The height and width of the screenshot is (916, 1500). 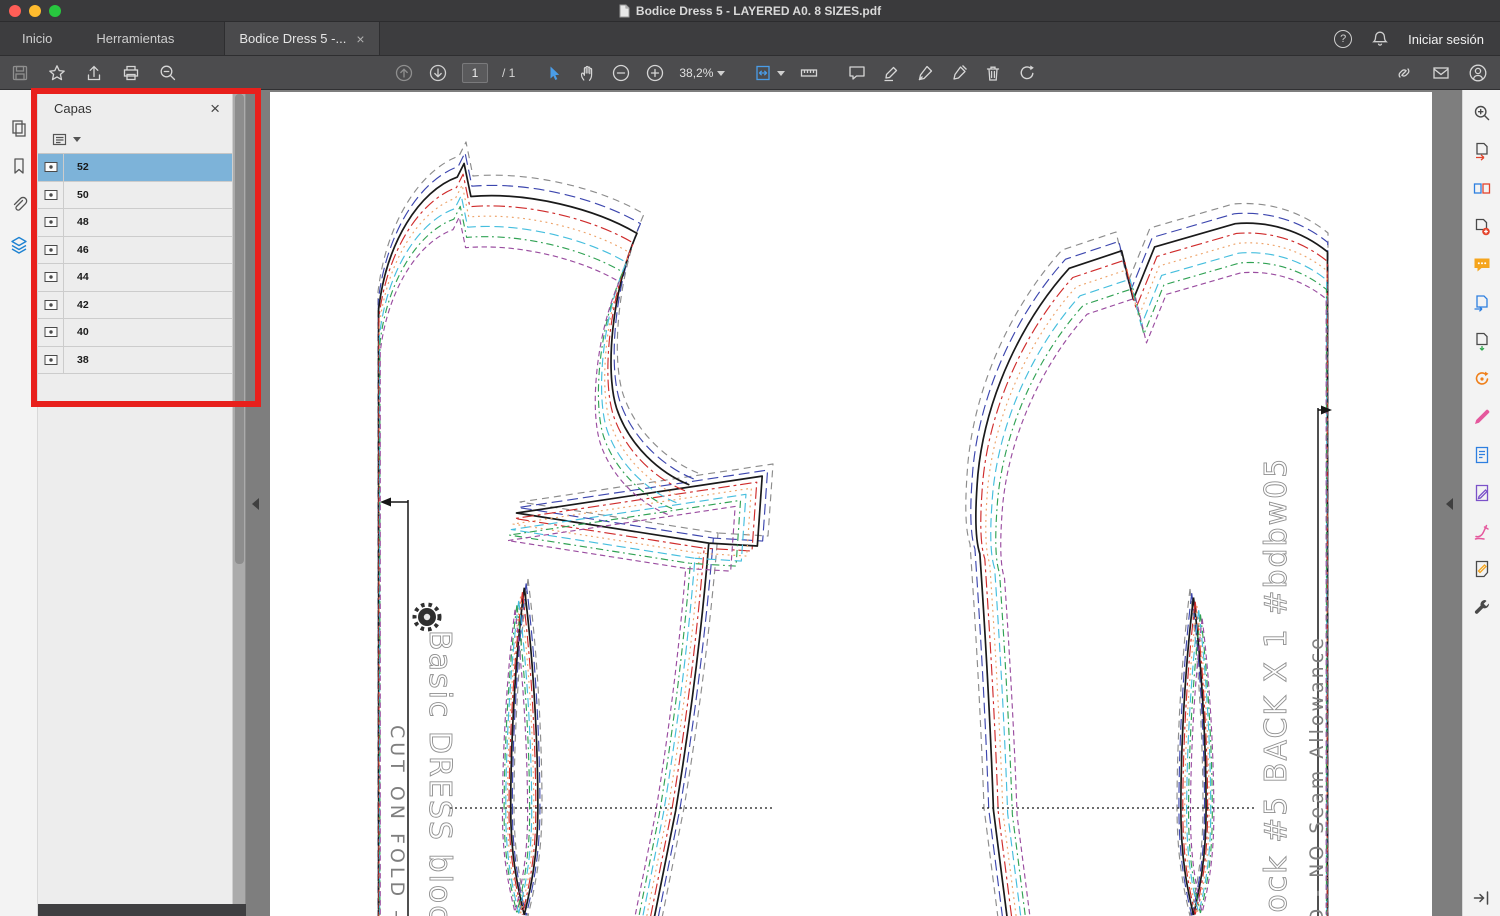 I want to click on front-fold-label: CUT ON FOLD -, so click(x=397, y=820).